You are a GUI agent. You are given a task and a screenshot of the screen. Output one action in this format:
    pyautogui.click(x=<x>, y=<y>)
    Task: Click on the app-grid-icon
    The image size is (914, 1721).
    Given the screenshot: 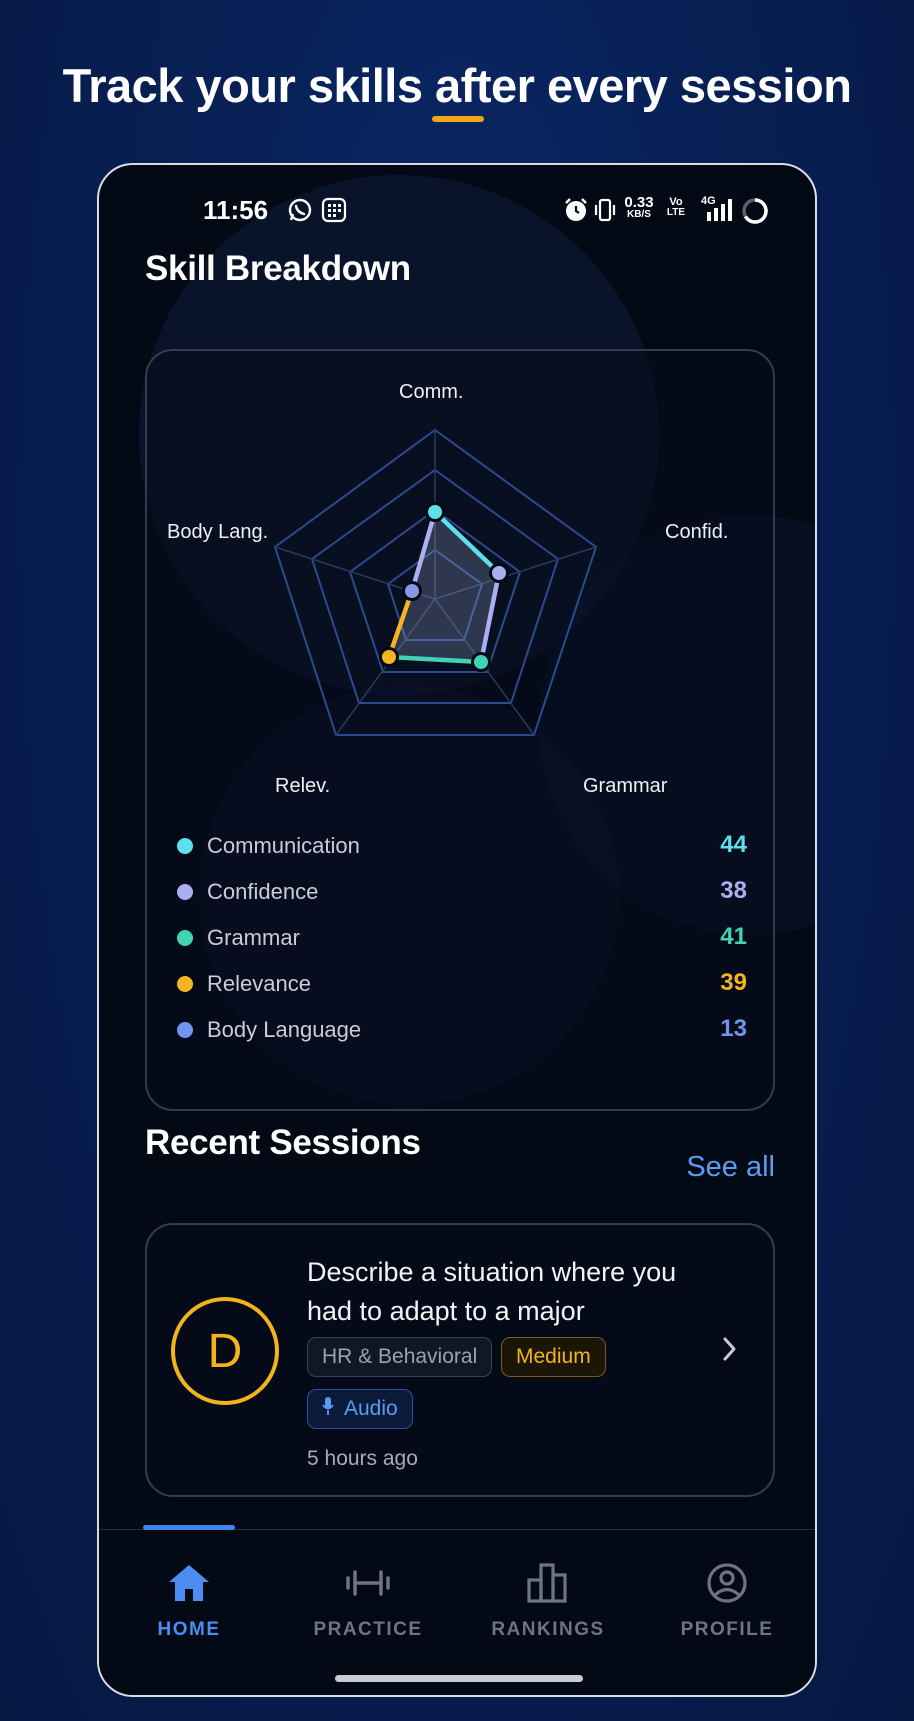 What is the action you would take?
    pyautogui.click(x=334, y=212)
    